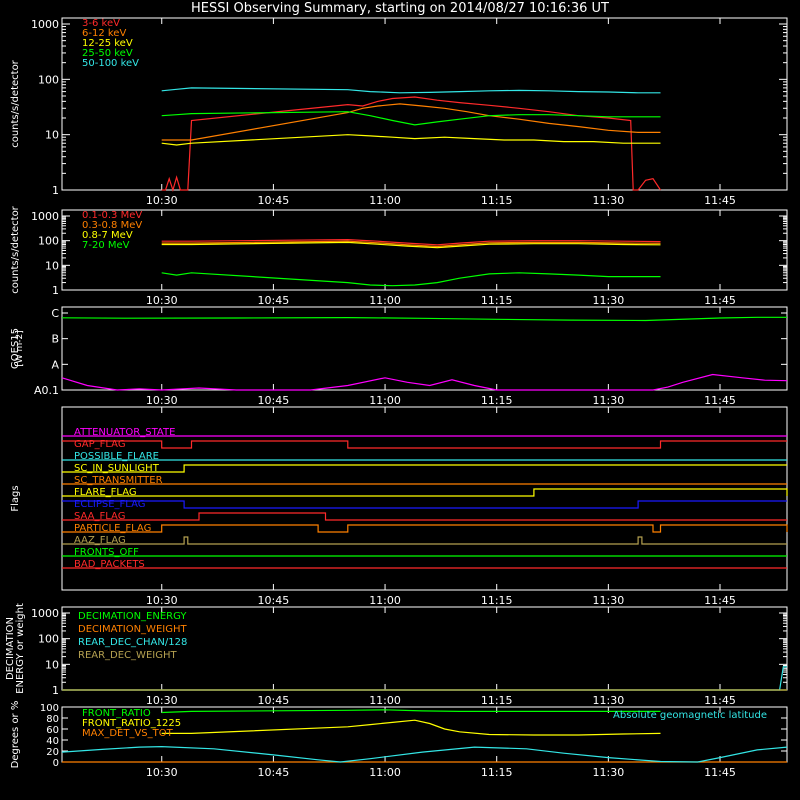  Describe the element at coordinates (52, 719) in the screenshot. I see `y-tick-label: 80` at that location.